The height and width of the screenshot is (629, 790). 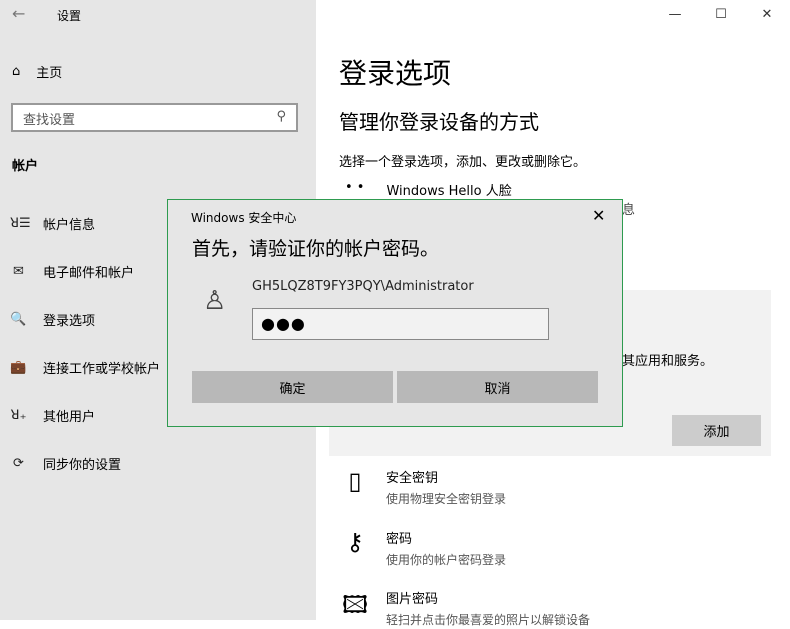 I want to click on user-icon: ♙, so click(x=215, y=301).